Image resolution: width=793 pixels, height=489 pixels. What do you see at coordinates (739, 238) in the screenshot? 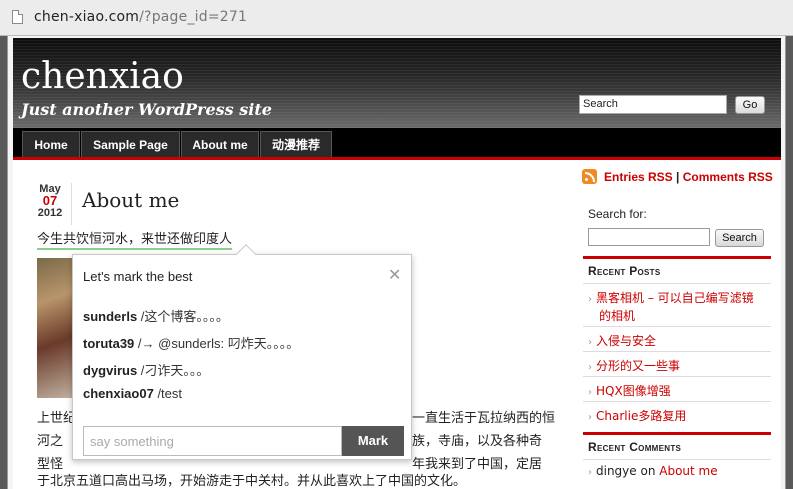
I see `sidebar-search-button: Search` at bounding box center [739, 238].